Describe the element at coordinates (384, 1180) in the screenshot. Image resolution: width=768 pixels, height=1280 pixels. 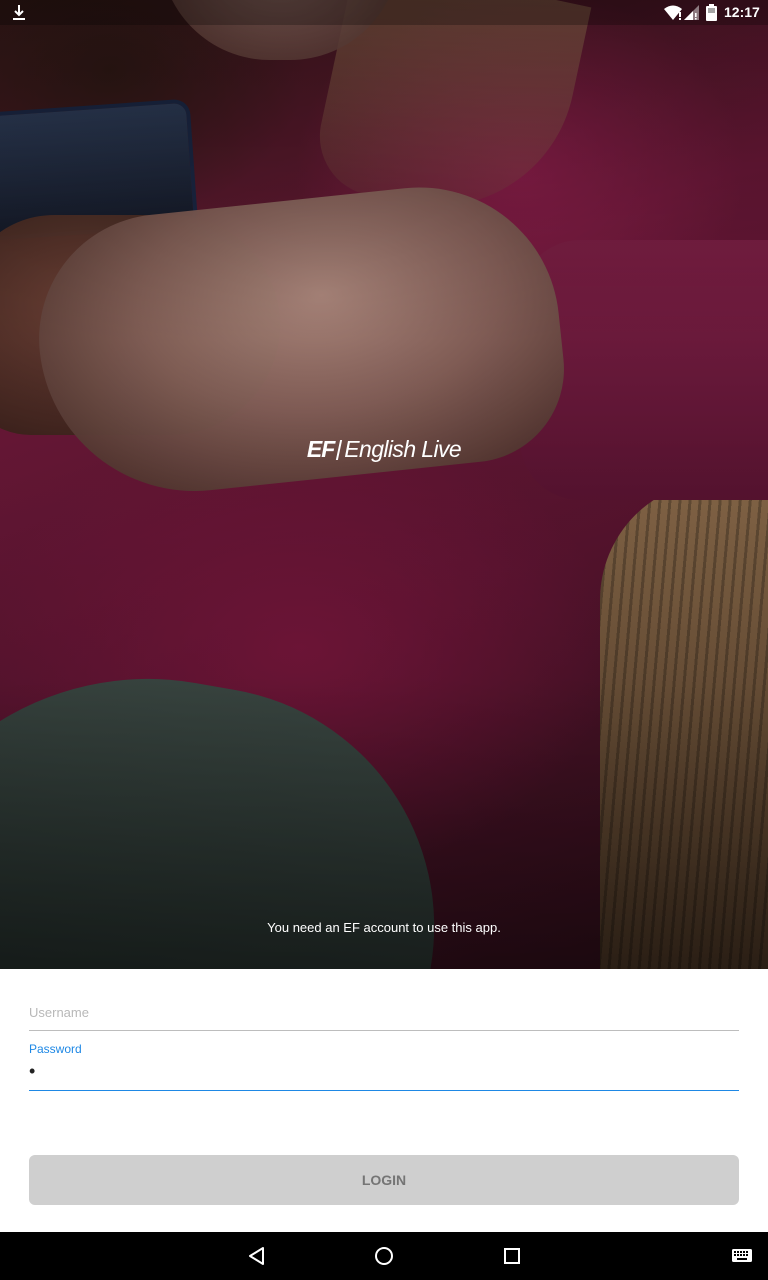
I see `login-button: LOGIN` at that location.